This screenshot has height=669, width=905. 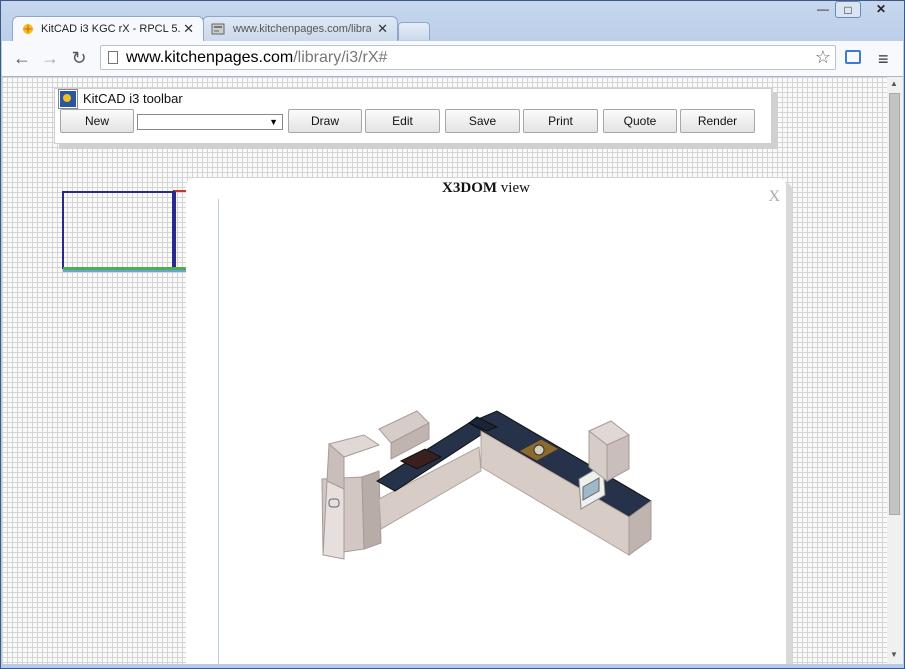 I want to click on plan-cabinet-outline, so click(x=118, y=230).